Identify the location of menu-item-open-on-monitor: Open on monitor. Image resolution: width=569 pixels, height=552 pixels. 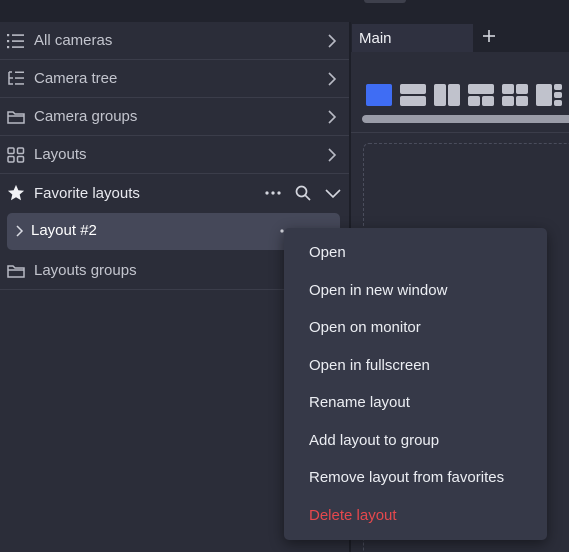
(365, 328).